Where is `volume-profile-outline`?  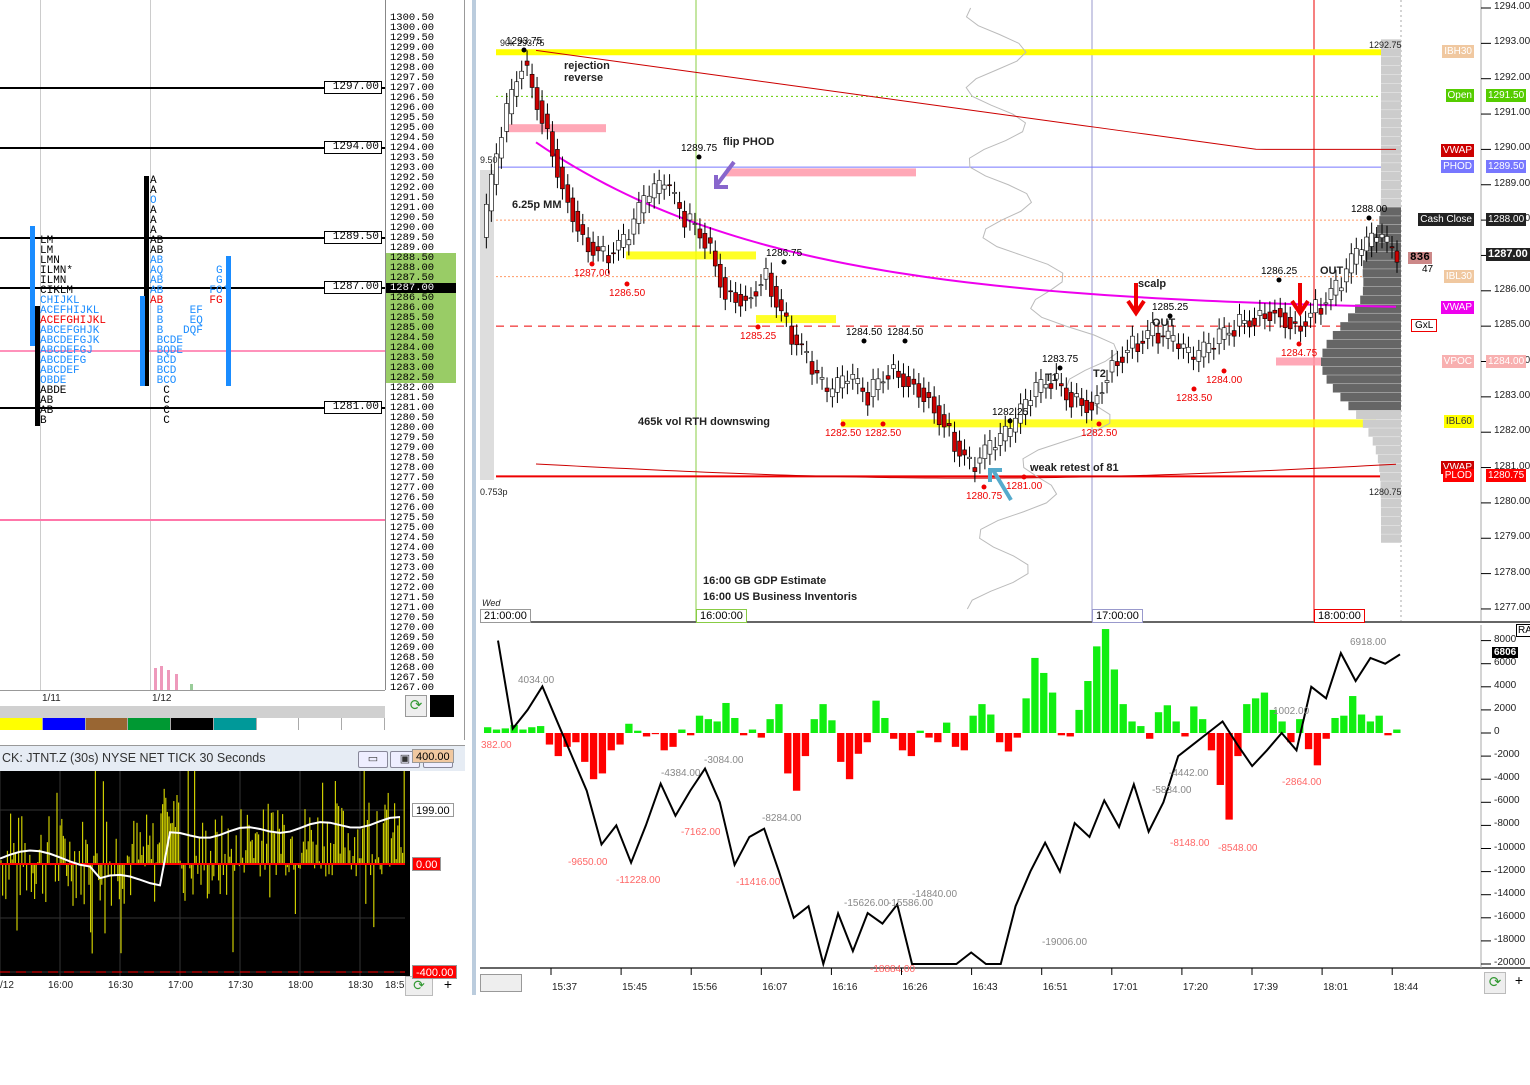 volume-profile-outline is located at coordinates (1042, 308).